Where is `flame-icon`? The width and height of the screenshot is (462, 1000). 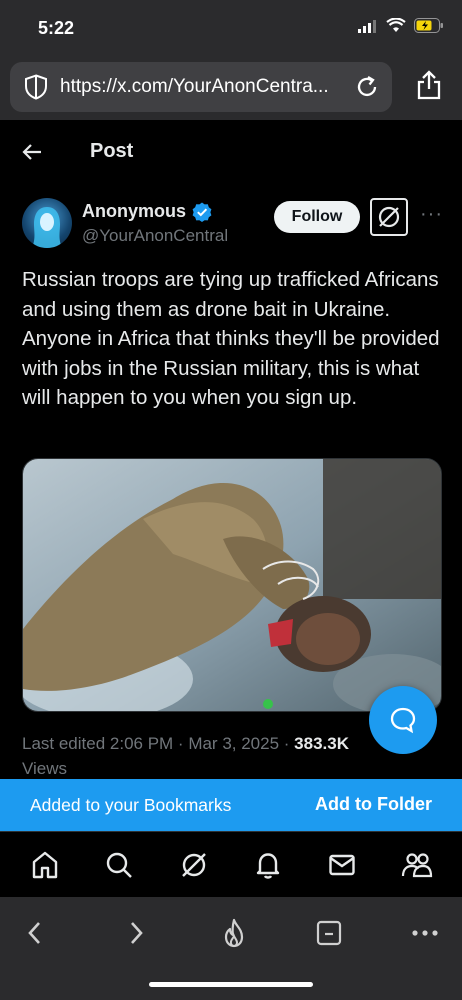
flame-icon is located at coordinates (234, 933).